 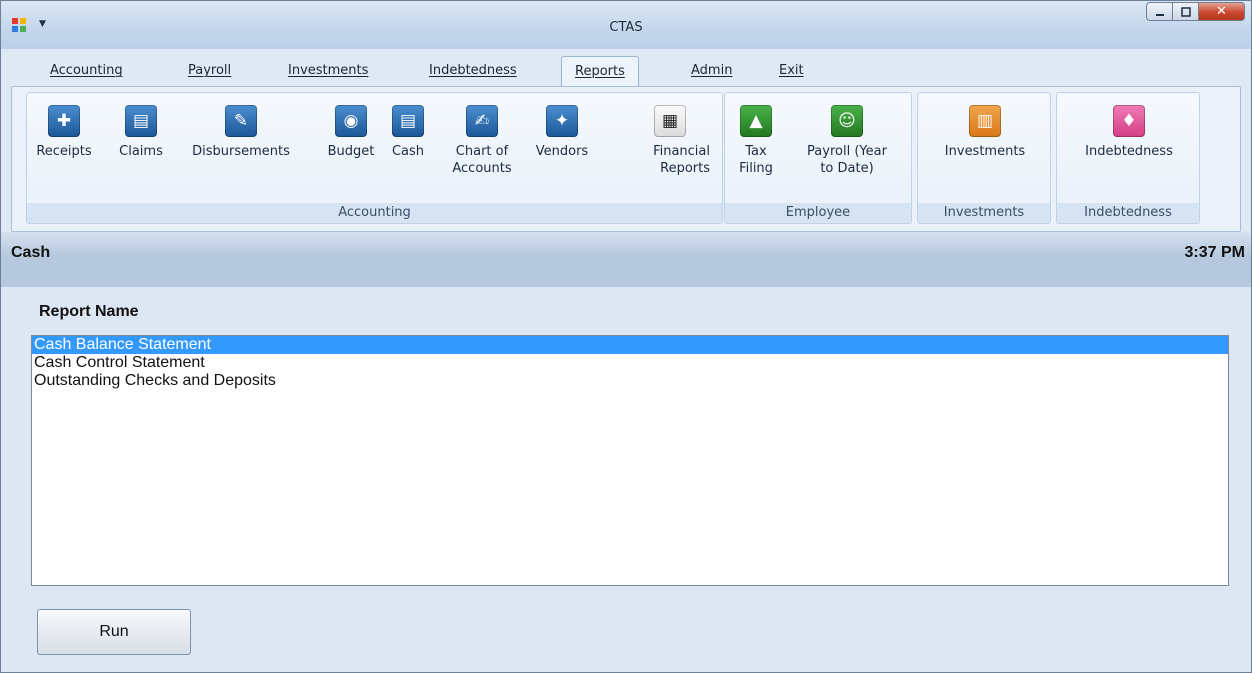 I want to click on clock-time: 3:37 PM, so click(x=1214, y=252).